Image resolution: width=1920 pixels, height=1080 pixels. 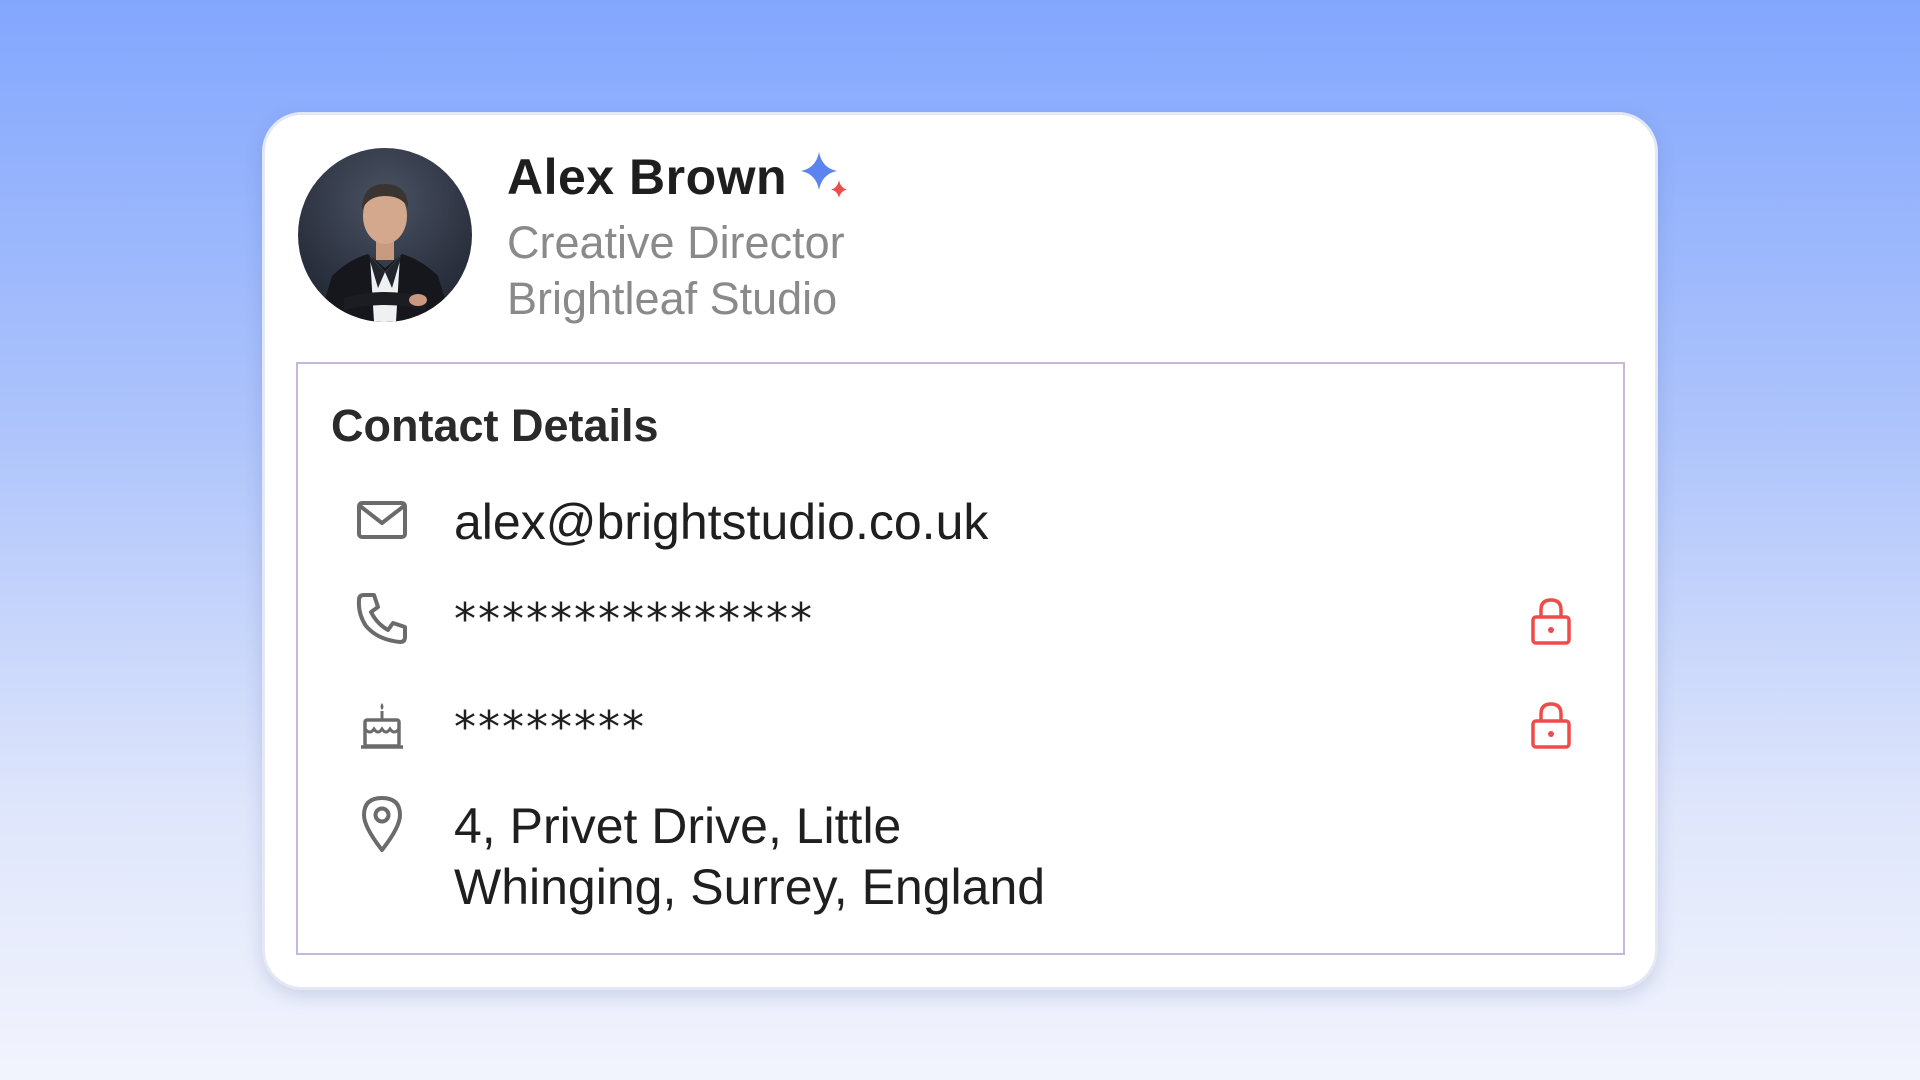 What do you see at coordinates (382, 726) in the screenshot?
I see `birthday-cake-icon` at bounding box center [382, 726].